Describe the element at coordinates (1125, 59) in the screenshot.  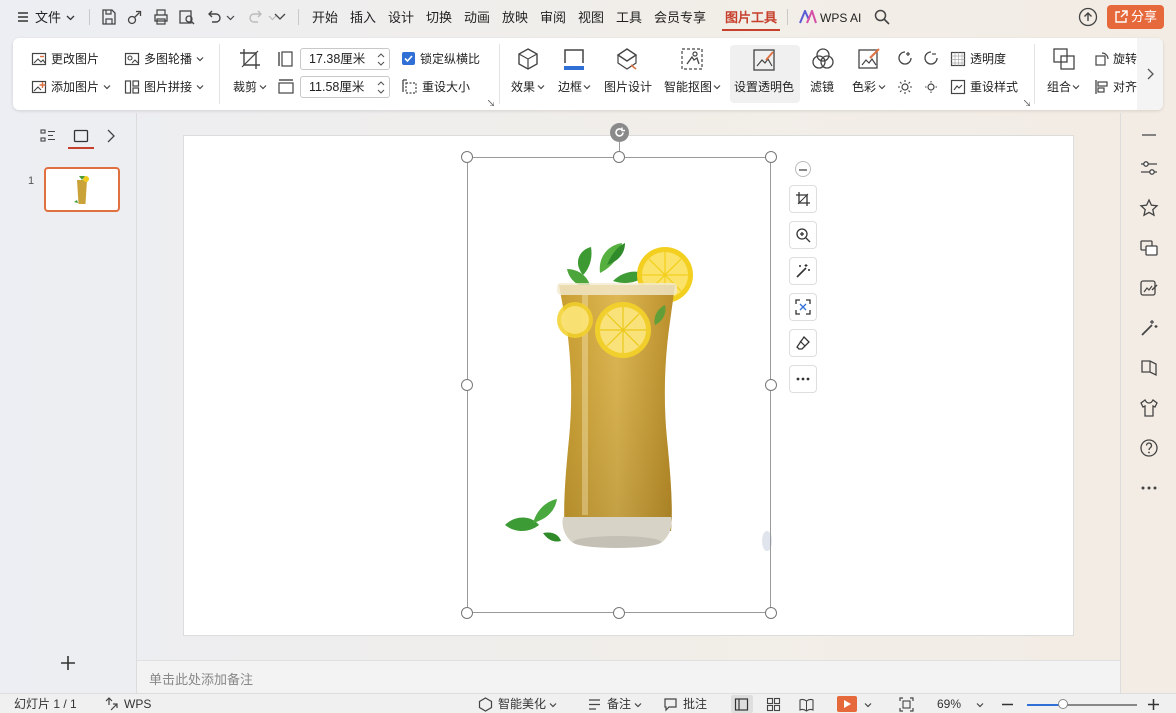
I see `rotate-button: 旋转` at that location.